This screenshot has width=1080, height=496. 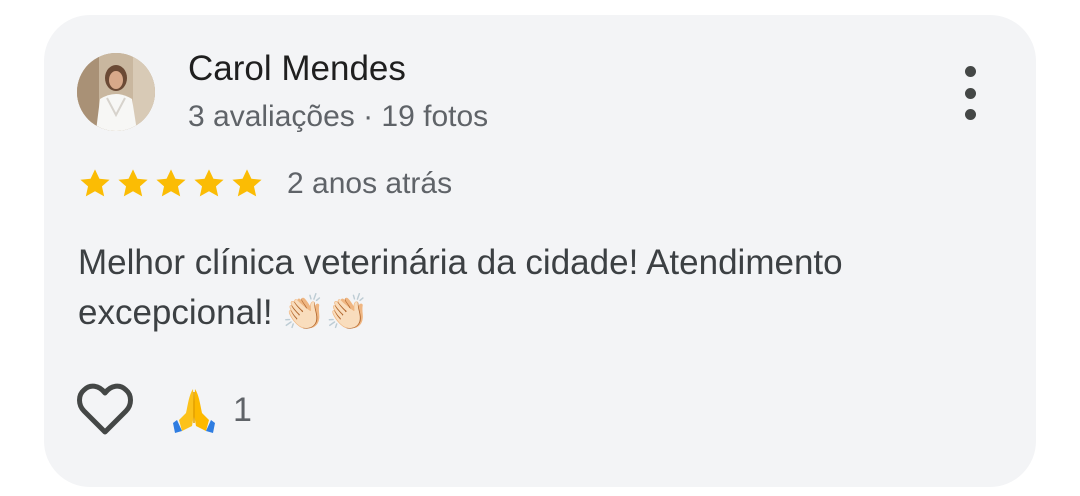 I want to click on reviewer-meta: 3 avaliações · 19 fotos, so click(x=338, y=116).